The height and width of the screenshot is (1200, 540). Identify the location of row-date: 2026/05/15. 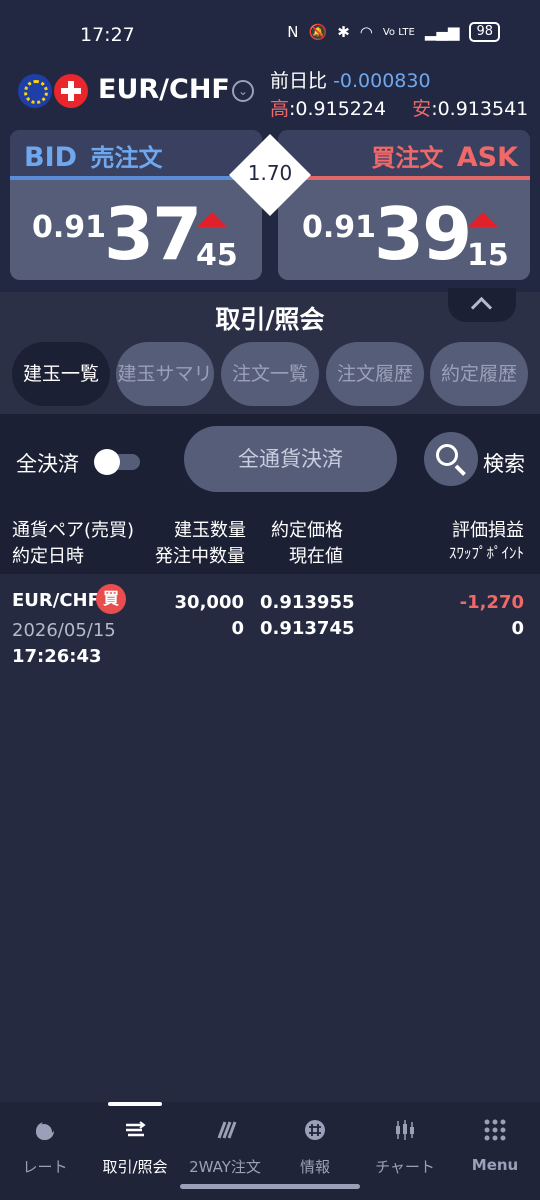
(64, 630).